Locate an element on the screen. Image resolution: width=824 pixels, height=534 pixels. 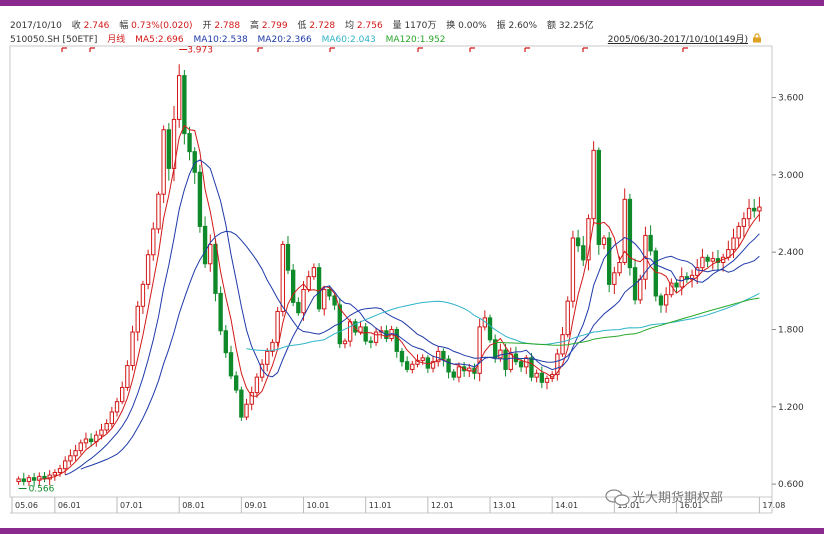
y-tick-label: 3.000 is located at coordinates (791, 176).